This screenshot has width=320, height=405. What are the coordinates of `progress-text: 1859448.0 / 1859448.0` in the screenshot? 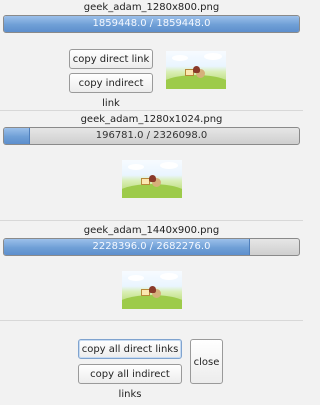 It's located at (151, 23).